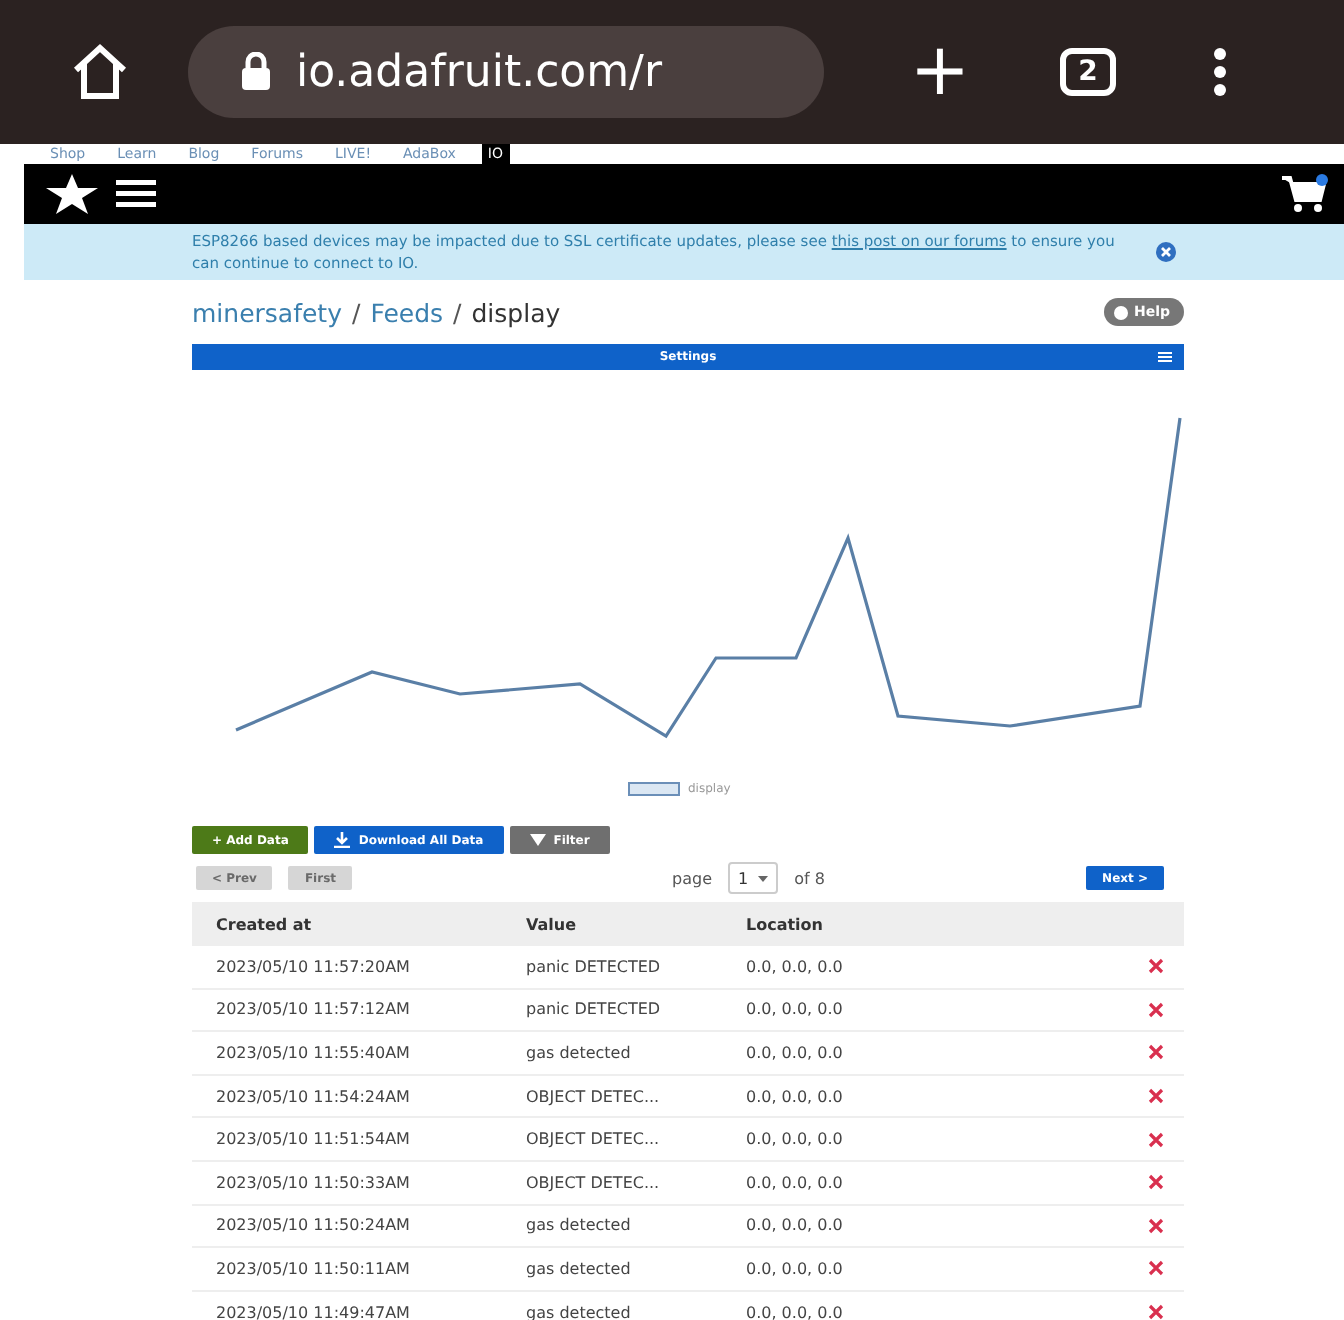 The width and height of the screenshot is (1344, 1320). Describe the element at coordinates (313, 1268) in the screenshot. I see `table-cell-text: 2023/05/10 11:50:11AM` at that location.